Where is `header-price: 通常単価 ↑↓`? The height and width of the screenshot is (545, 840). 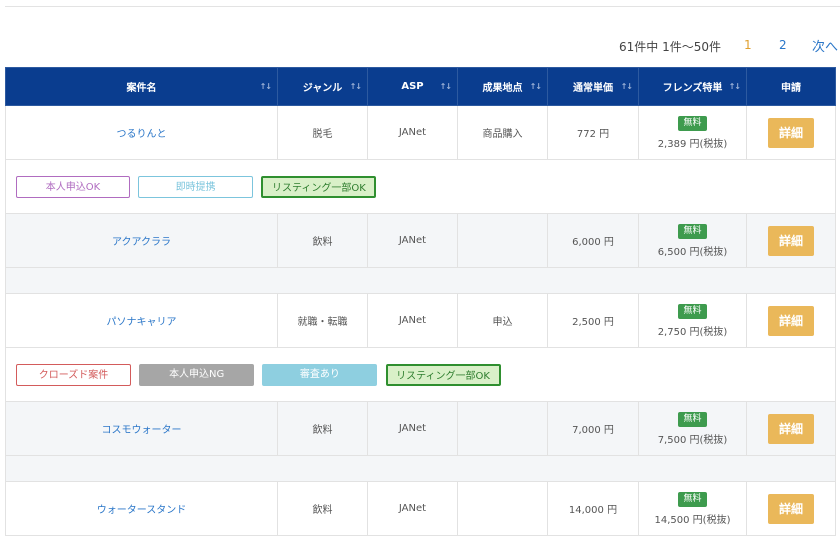 header-price: 通常単価 ↑↓ is located at coordinates (593, 86).